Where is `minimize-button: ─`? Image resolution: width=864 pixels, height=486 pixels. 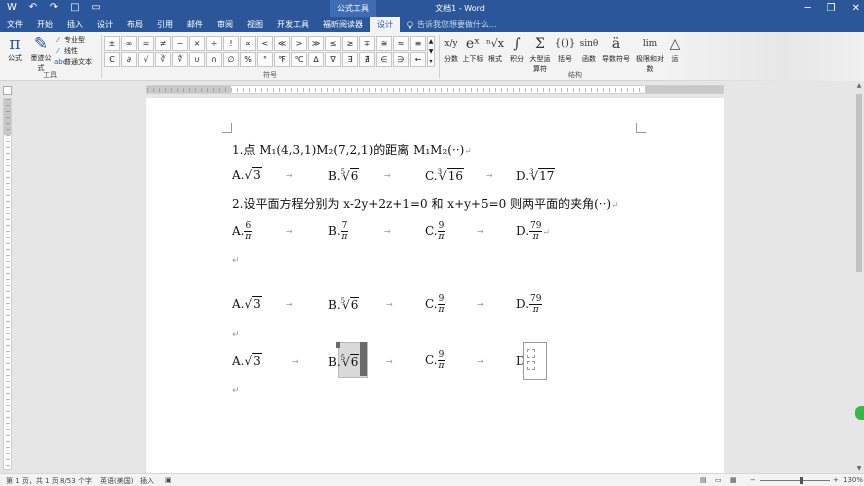
minimize-button: ─ is located at coordinates (808, 8).